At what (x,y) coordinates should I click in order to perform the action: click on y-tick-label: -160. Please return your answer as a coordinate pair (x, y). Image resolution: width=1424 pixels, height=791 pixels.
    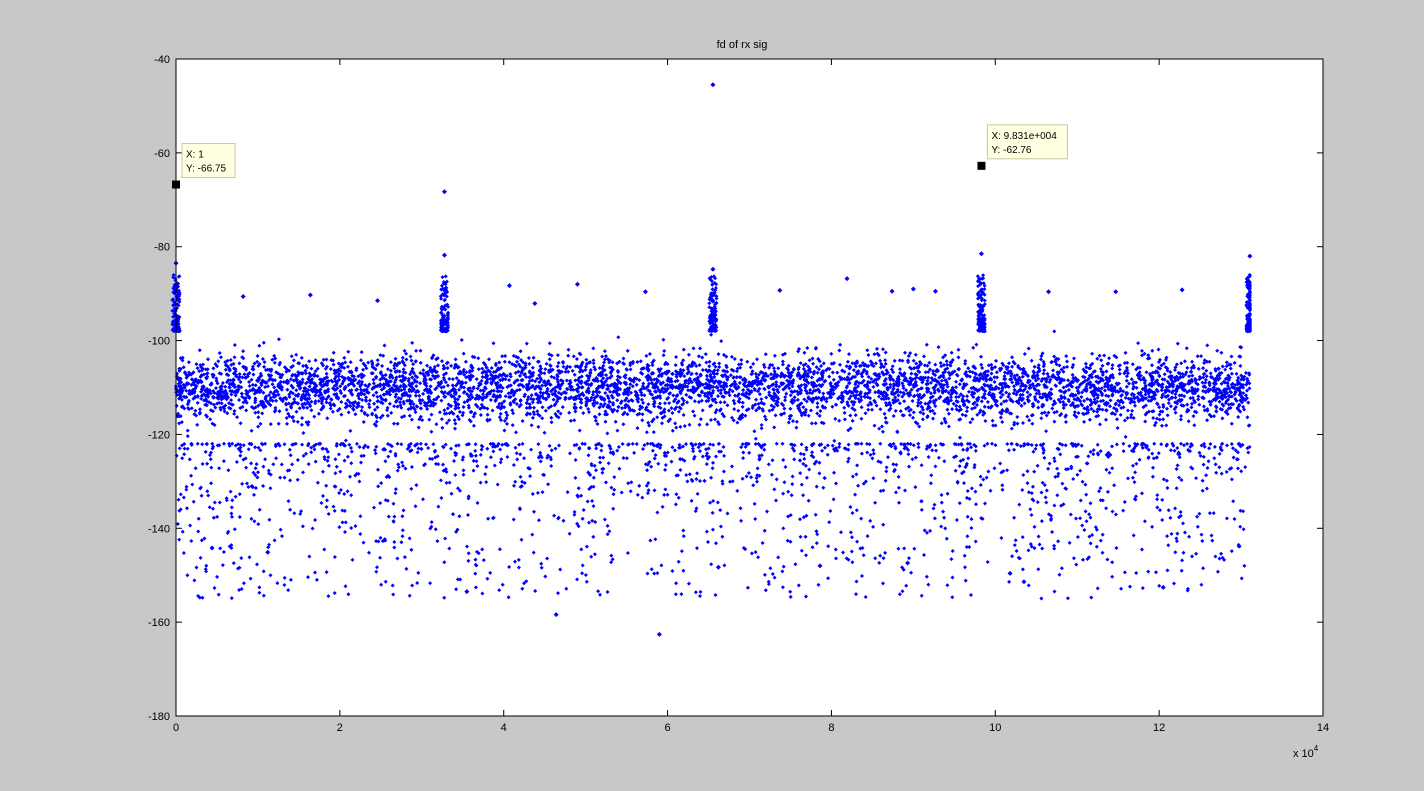
    Looking at the image, I should click on (159, 623).